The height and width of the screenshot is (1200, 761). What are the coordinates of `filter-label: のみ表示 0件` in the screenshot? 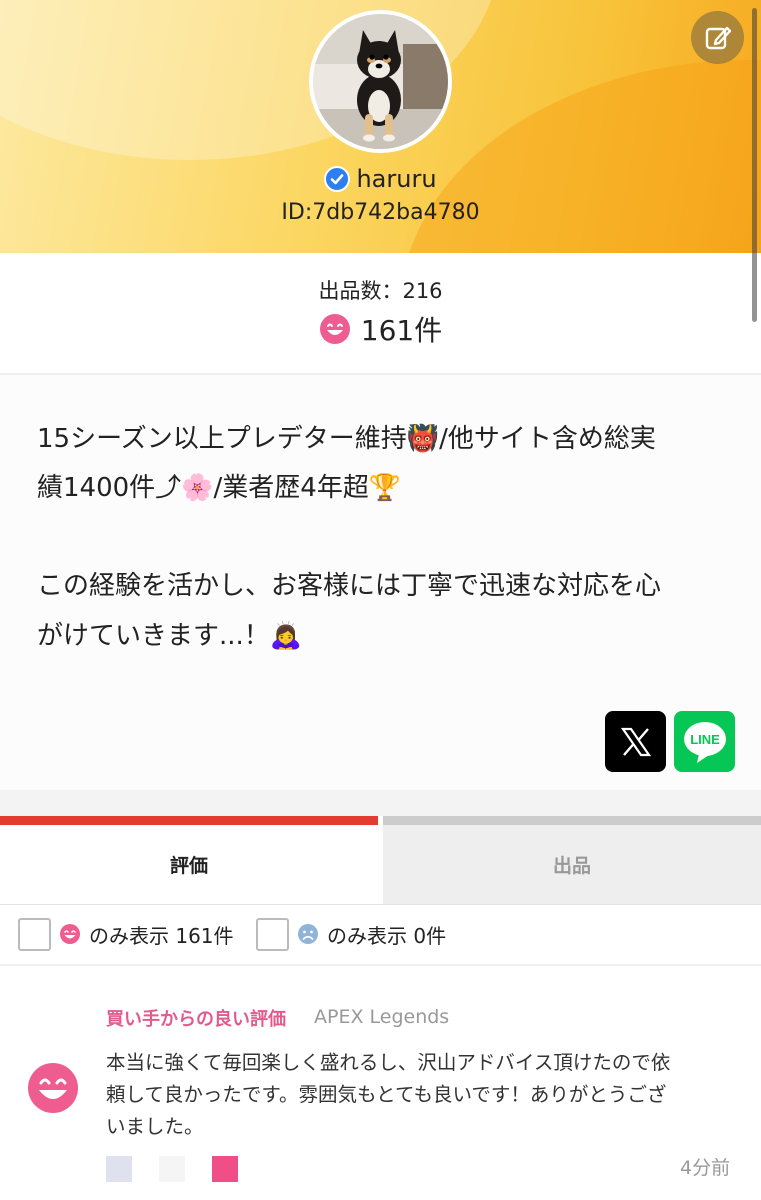 It's located at (387, 935).